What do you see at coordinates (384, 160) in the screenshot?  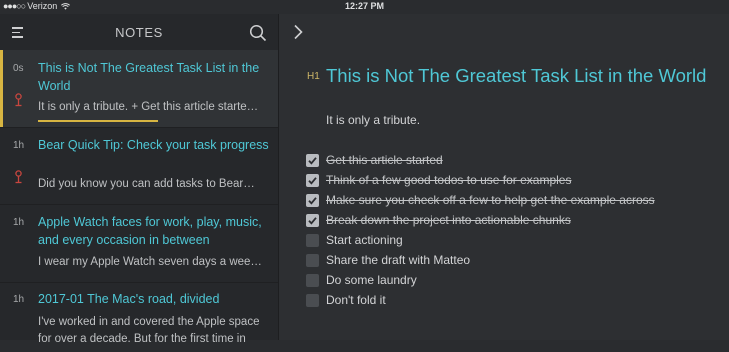 I see `task-text: Get this article started` at bounding box center [384, 160].